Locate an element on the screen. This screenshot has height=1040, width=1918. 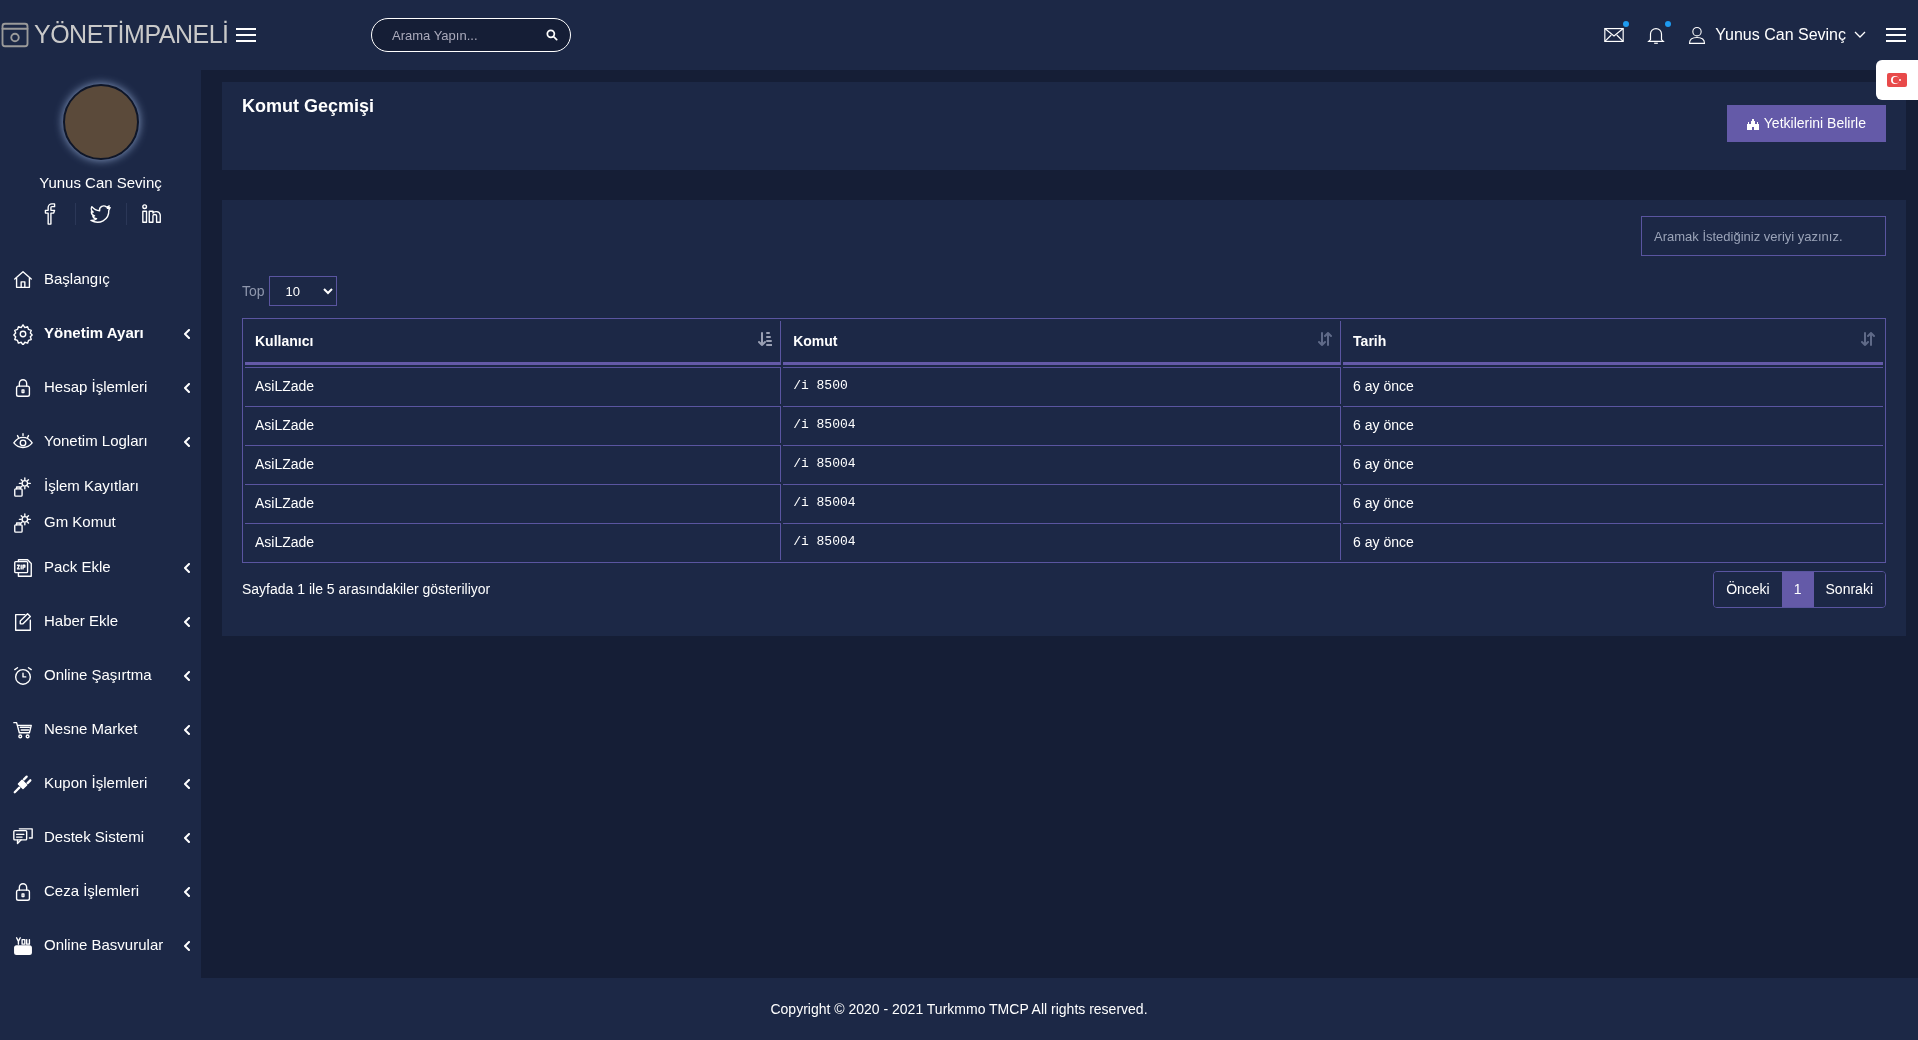
search-icon is located at coordinates (552, 35).